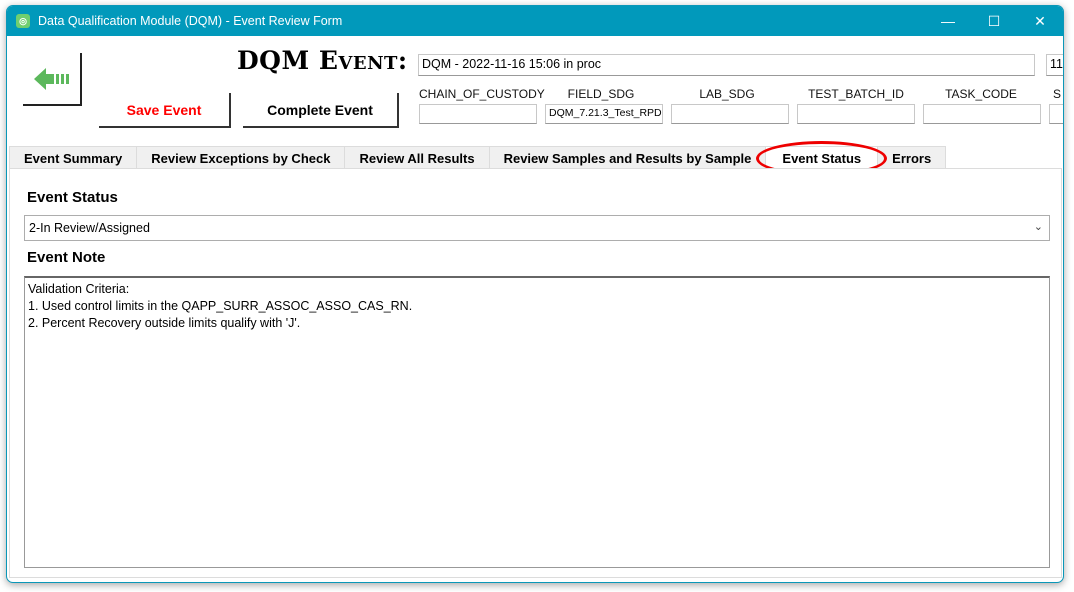 Image resolution: width=1074 pixels, height=592 pixels. What do you see at coordinates (321, 110) in the screenshot?
I see `complete-event-button: Complete Event` at bounding box center [321, 110].